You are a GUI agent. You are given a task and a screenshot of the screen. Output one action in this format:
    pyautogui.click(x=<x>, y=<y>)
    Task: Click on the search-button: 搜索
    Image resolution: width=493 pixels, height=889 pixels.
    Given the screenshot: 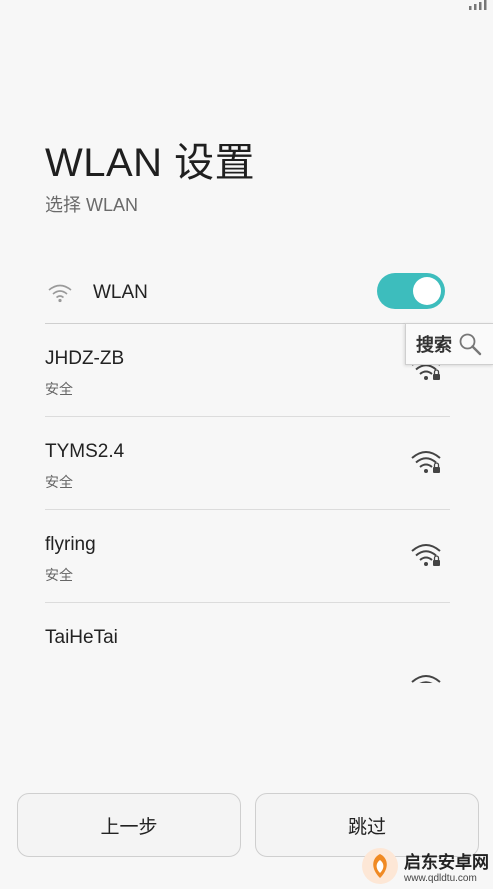 What is the action you would take?
    pyautogui.click(x=449, y=344)
    